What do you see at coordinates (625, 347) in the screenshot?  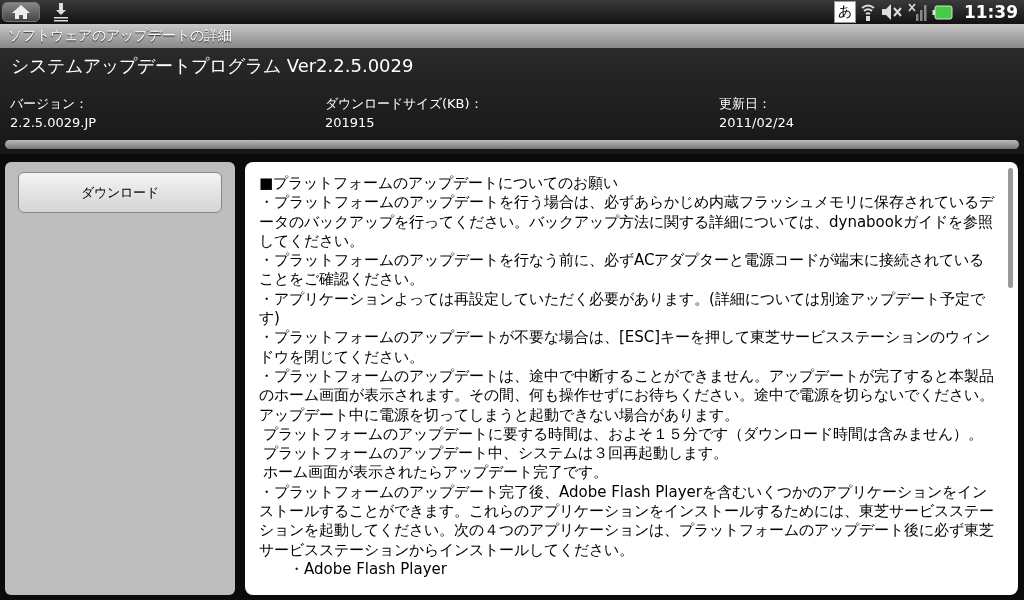 I see `note-paragraph: ・プラットフォームのアップデートが不要な場合は、[ESC]キーを押して東芝サービスステーションのウィンドウを閉じてください。` at bounding box center [625, 347].